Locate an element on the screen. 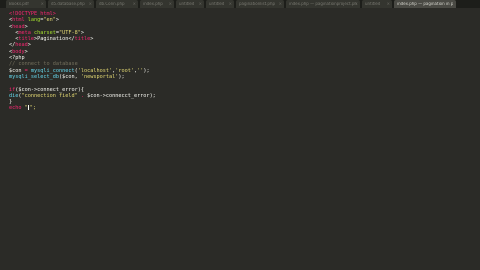  tab-label: Books.pdf is located at coordinates (19, 4).